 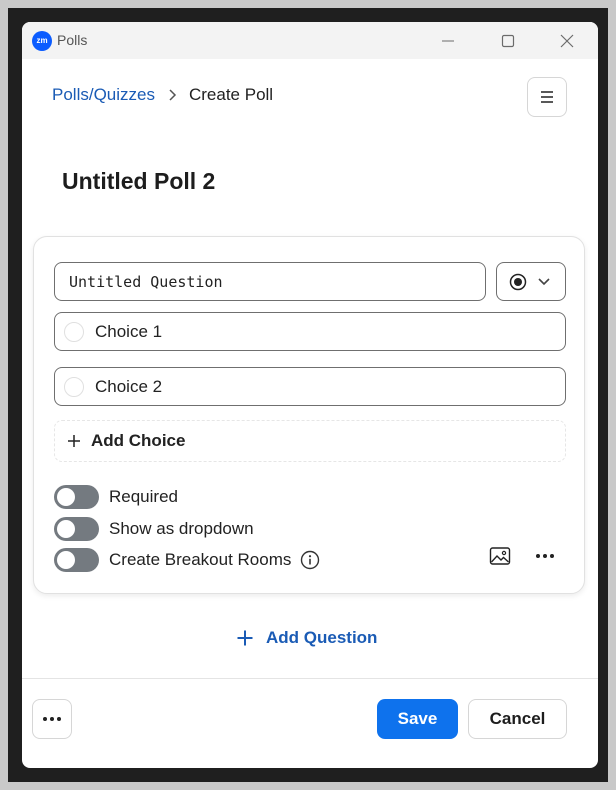 What do you see at coordinates (200, 559) in the screenshot?
I see `create-breakout-rooms-label: Create Breakout Rooms` at bounding box center [200, 559].